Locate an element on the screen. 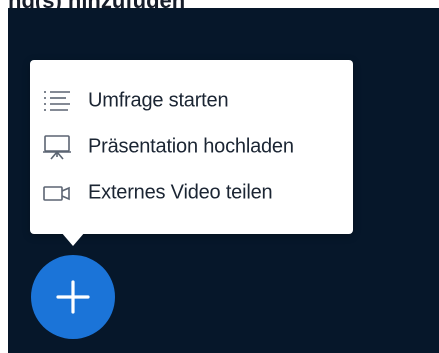 This screenshot has width=439, height=353. plus-icon is located at coordinates (73, 297).